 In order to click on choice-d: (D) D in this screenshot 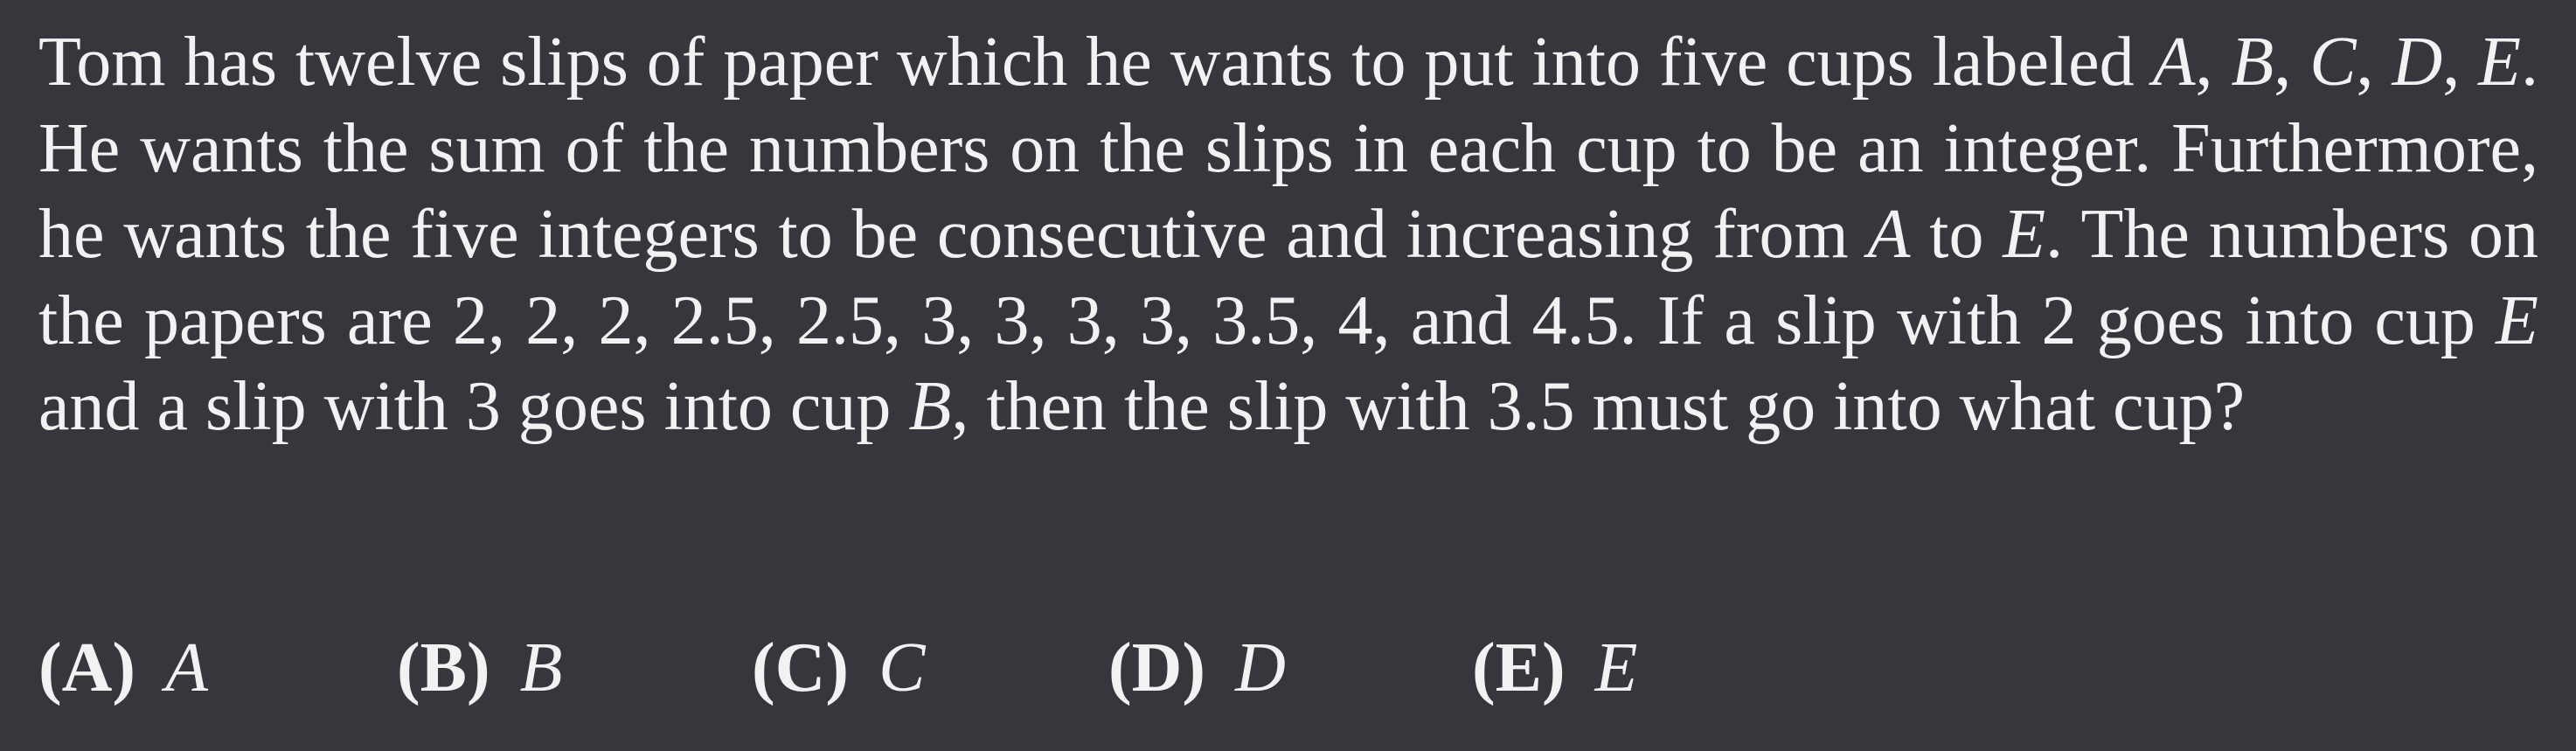, I will do `click(1197, 668)`.